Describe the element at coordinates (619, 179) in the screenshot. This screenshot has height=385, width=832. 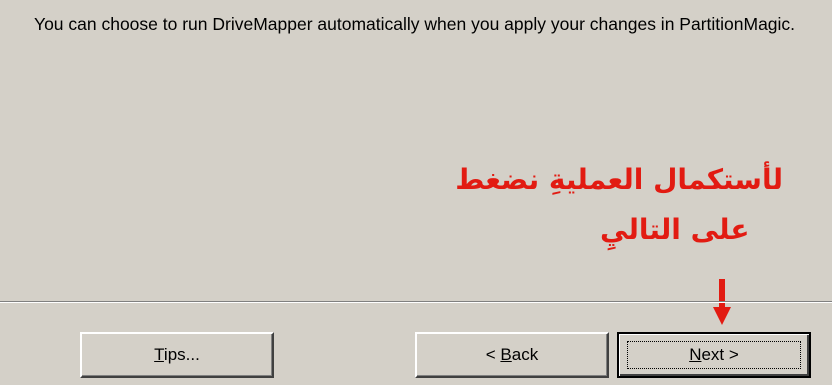
I see `annotation-text-line-1: لأستكمال العمليةِ نضغط` at that location.